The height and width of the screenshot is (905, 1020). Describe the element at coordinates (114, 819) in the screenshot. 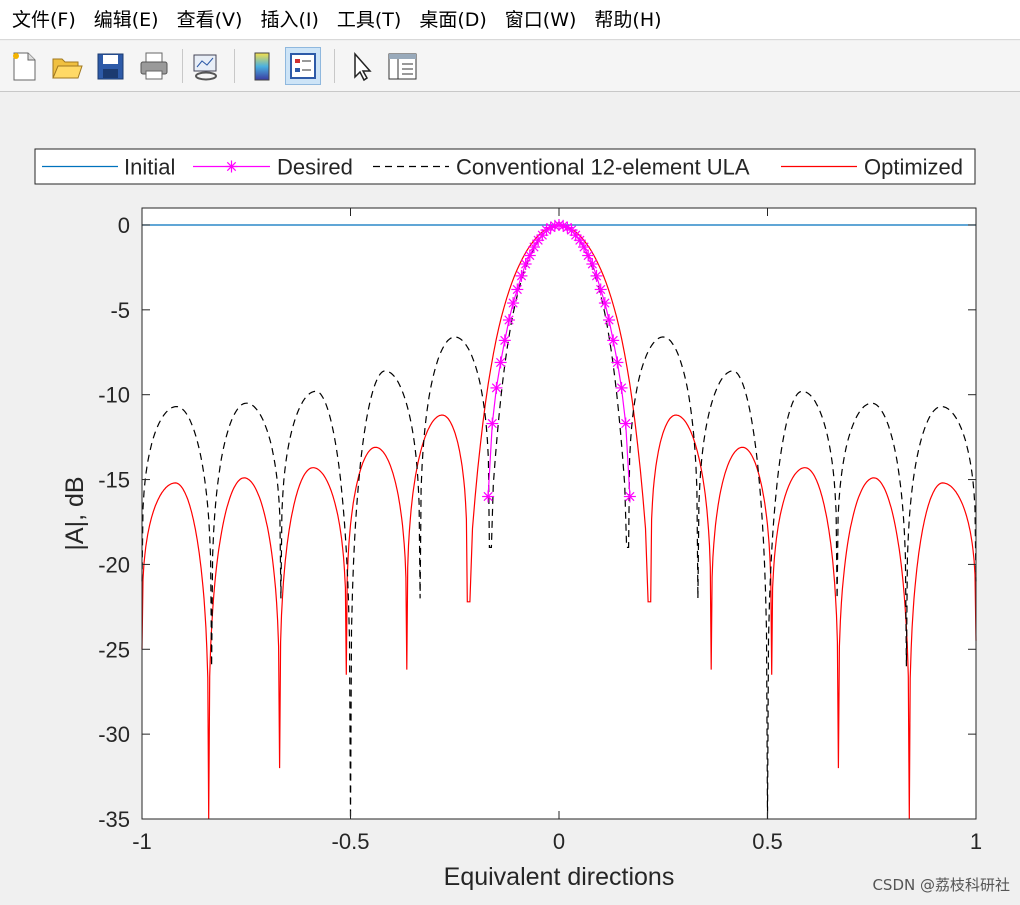

I see `y-tick-label: -35` at that location.